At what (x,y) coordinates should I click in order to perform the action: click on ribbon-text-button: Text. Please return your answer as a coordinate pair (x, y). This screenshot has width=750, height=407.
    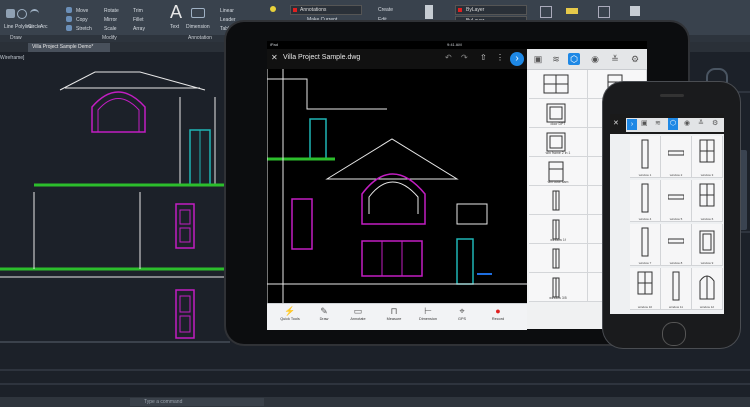
    Looking at the image, I should click on (174, 27).